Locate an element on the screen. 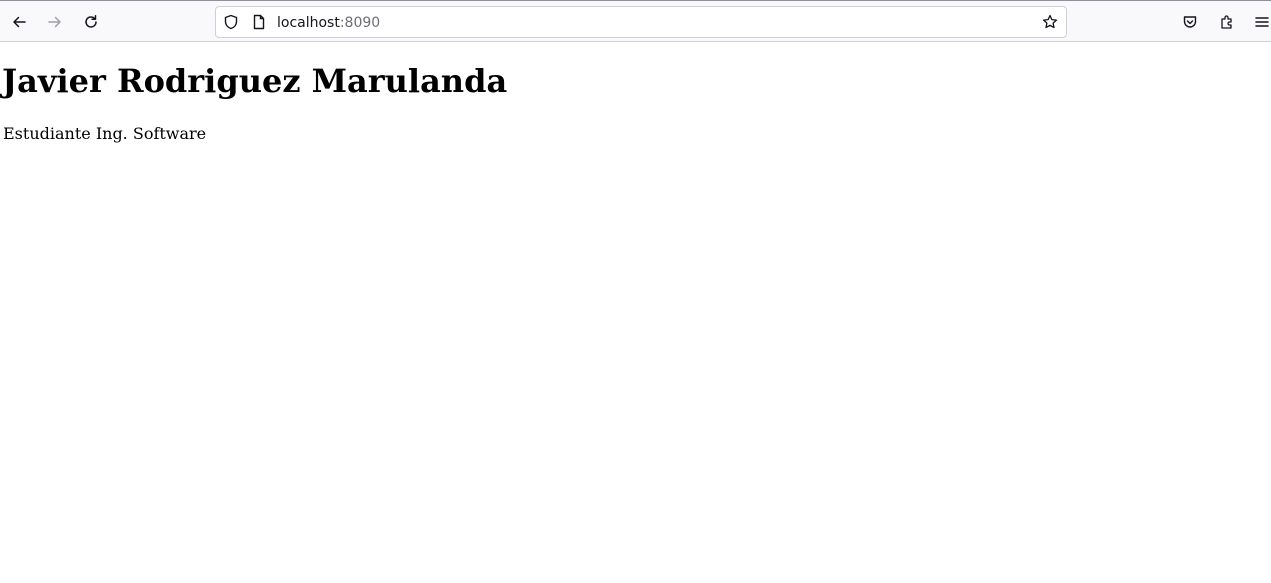 The image size is (1271, 583). menu-button is located at coordinates (1259, 22).